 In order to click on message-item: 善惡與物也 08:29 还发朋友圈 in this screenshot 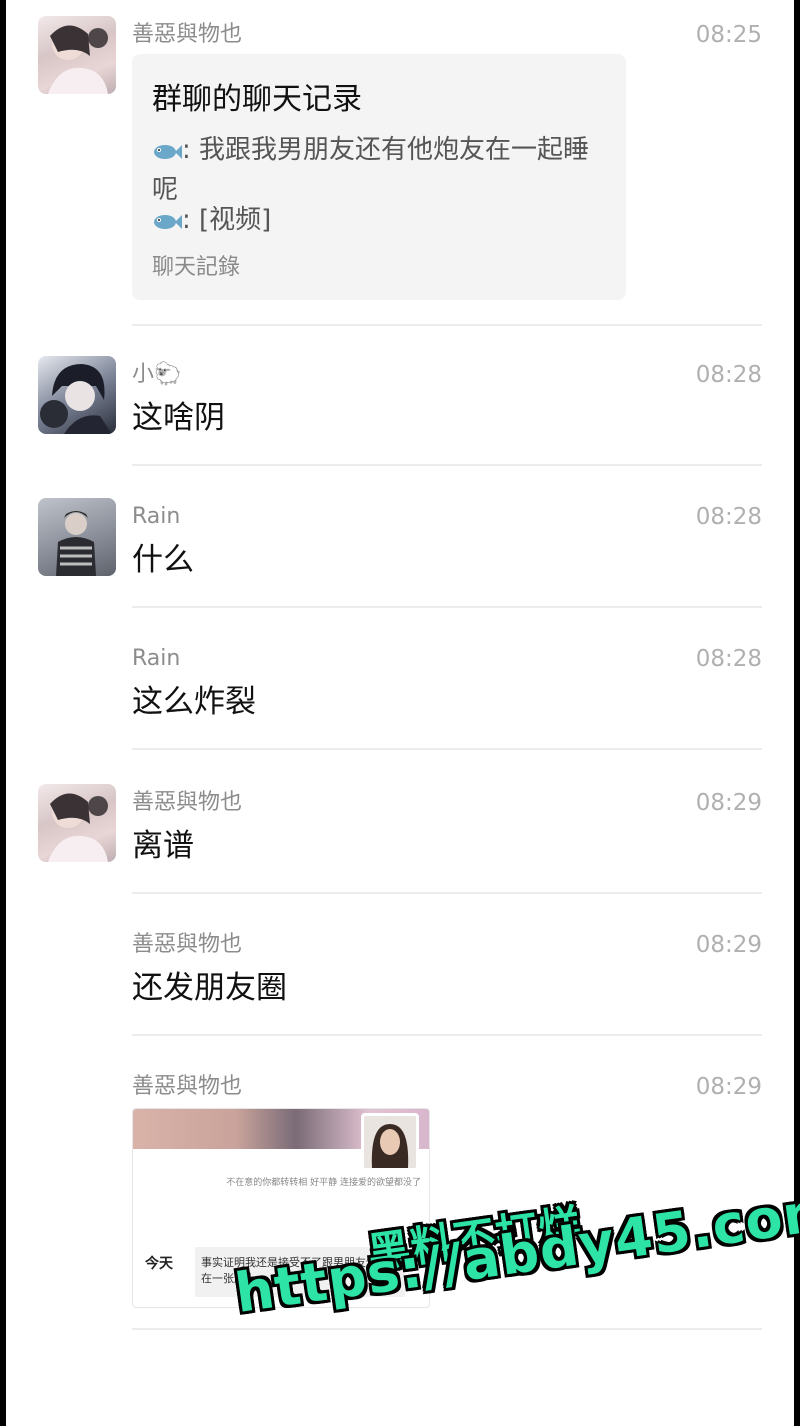, I will do `click(400, 964)`.